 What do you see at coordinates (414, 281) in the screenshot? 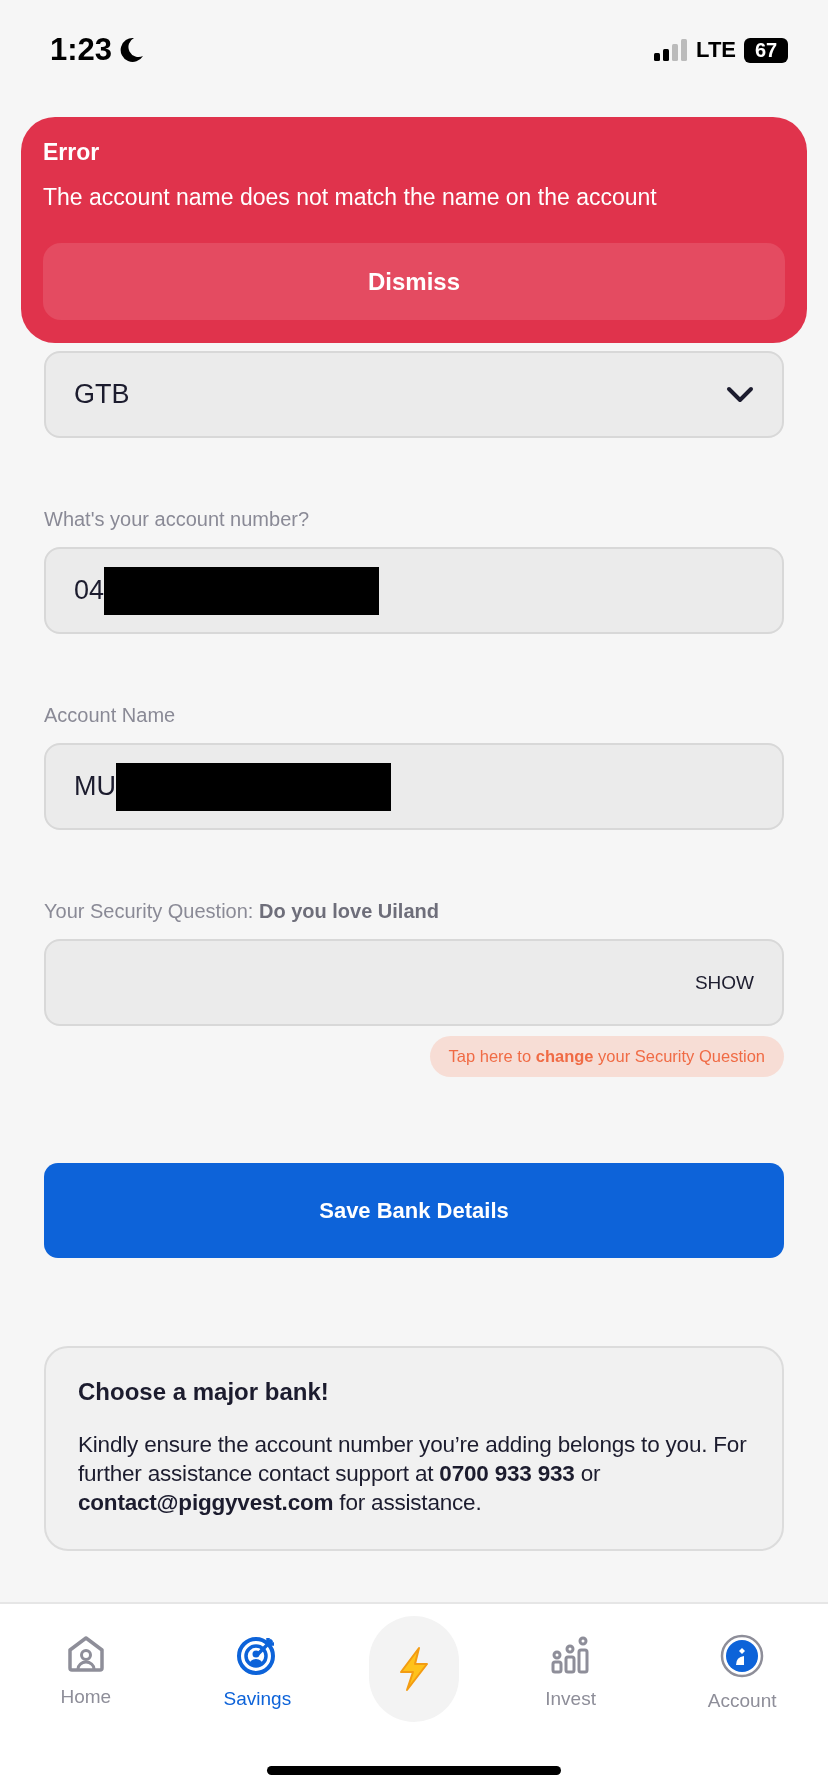
I see `dismiss-button: Dismiss` at bounding box center [414, 281].